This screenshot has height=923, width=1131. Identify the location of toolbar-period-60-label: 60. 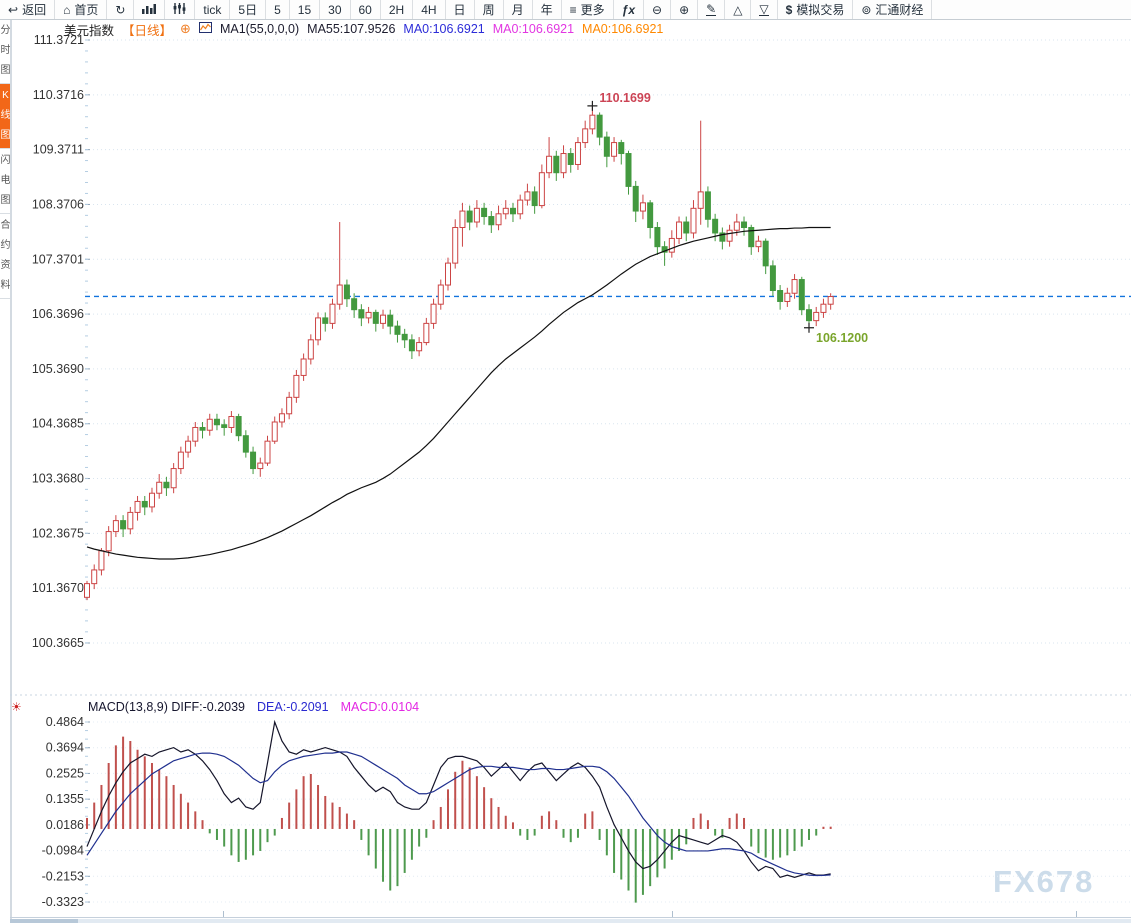
(365, 9).